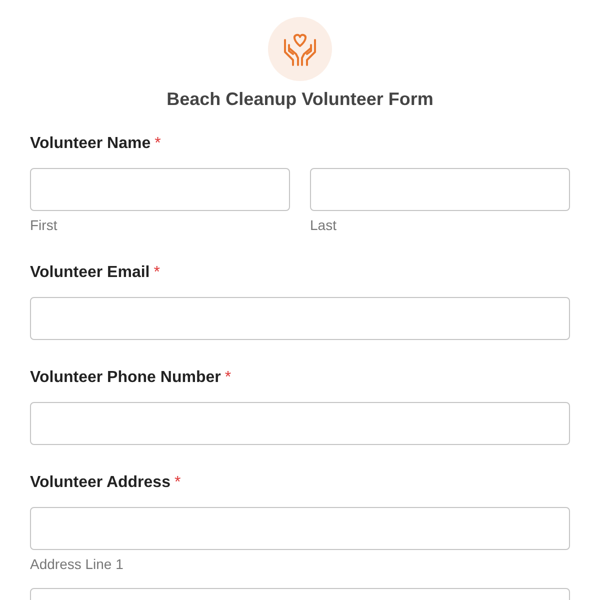 Image resolution: width=600 pixels, height=600 pixels. Describe the element at coordinates (324, 225) in the screenshot. I see `field-sublabel: Last` at that location.